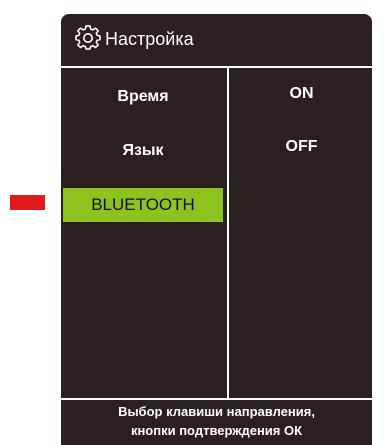 The height and width of the screenshot is (445, 387). I want to click on footer-hint-line2: кнопки подтверждения ОК, so click(216, 430).